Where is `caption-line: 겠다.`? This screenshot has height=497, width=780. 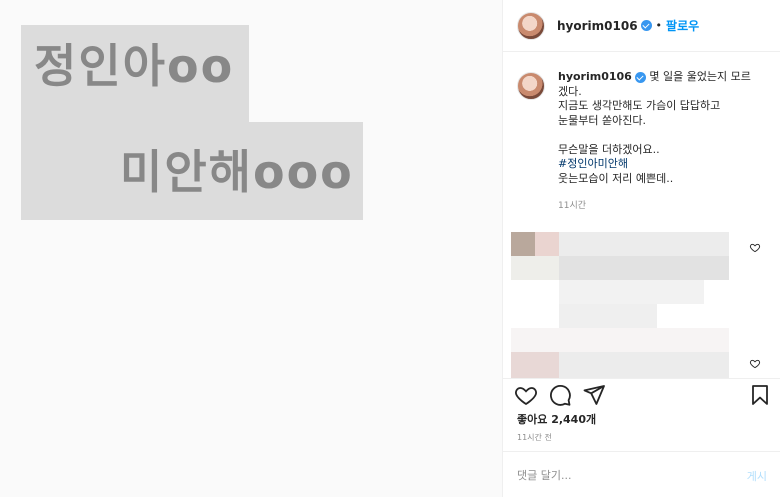
caption-line: 겠다. is located at coordinates (570, 91).